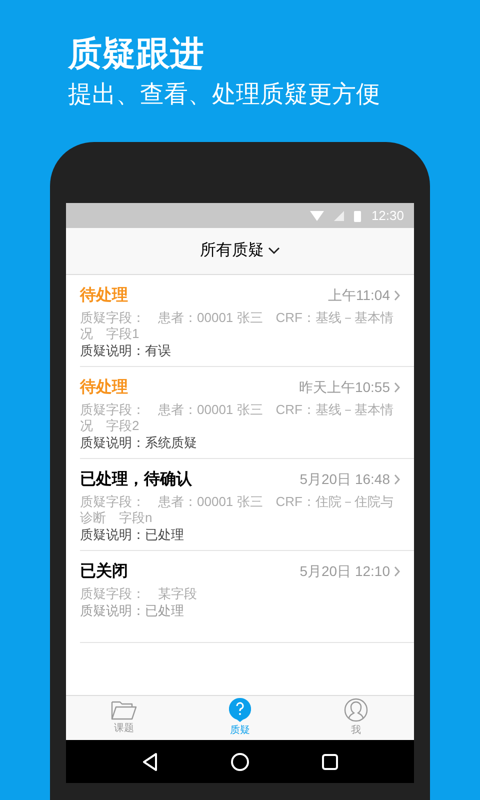 The height and width of the screenshot is (800, 480). I want to click on note-text: 质疑说明：有误, so click(126, 350).